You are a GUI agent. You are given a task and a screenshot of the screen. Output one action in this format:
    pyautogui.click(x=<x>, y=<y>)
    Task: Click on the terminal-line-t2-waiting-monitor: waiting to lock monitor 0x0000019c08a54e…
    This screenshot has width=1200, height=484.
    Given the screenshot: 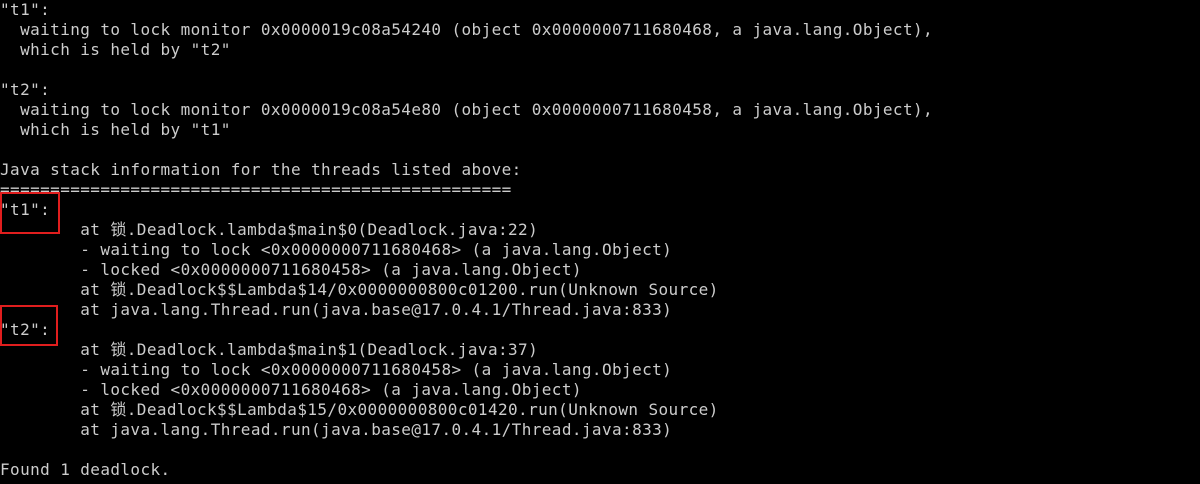 What is the action you would take?
    pyautogui.click(x=467, y=109)
    